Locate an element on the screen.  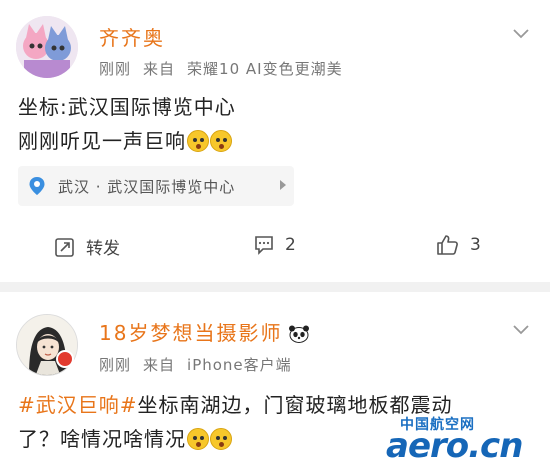
content-line: 刚刚听见一声巨响 is located at coordinates (273, 141).